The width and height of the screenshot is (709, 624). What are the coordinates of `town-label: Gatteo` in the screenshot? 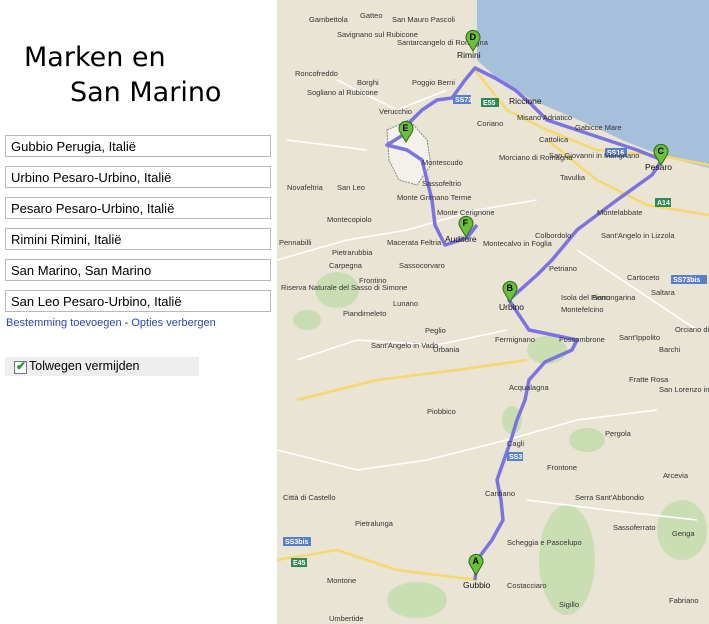 It's located at (371, 15).